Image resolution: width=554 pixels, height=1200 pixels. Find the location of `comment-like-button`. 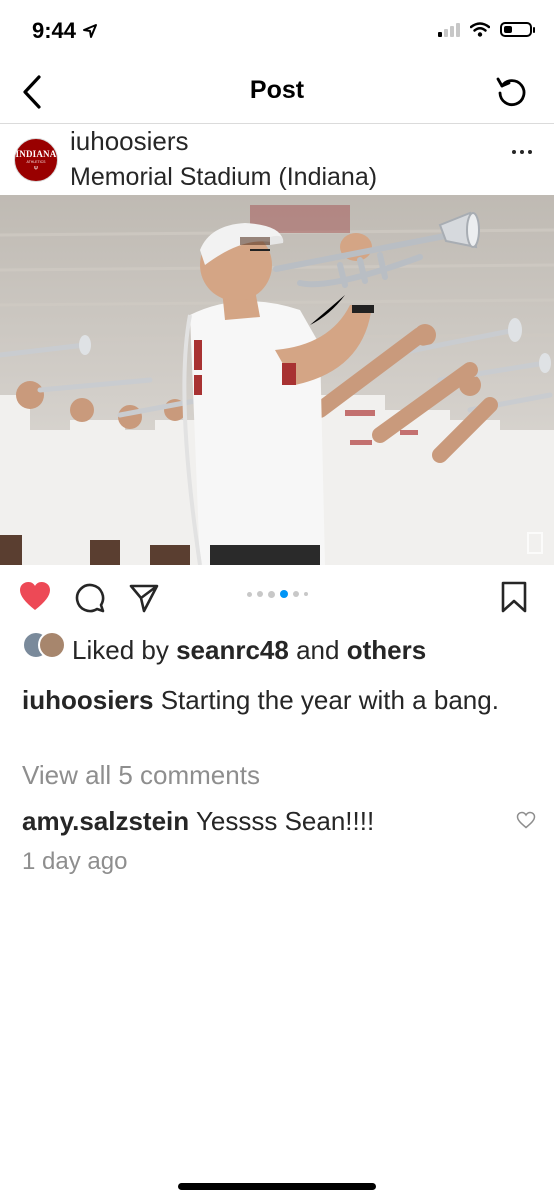

comment-like-button is located at coordinates (526, 820).